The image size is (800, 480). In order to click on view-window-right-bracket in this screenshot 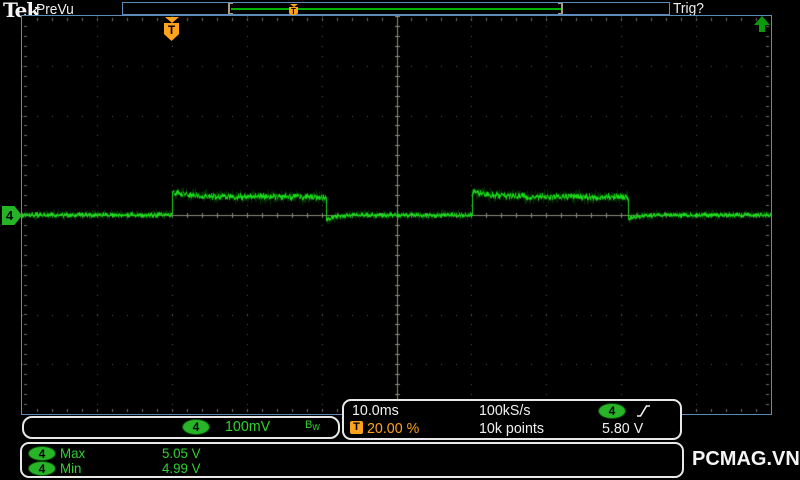, I will do `click(560, 8)`.